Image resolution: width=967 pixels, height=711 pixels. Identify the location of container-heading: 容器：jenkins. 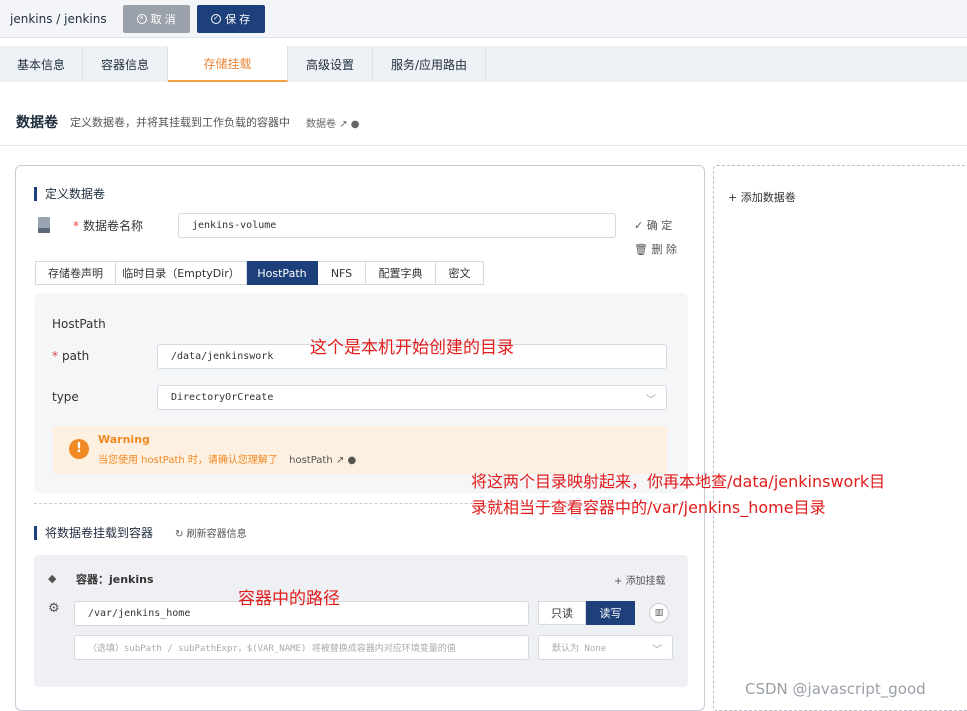
(115, 579).